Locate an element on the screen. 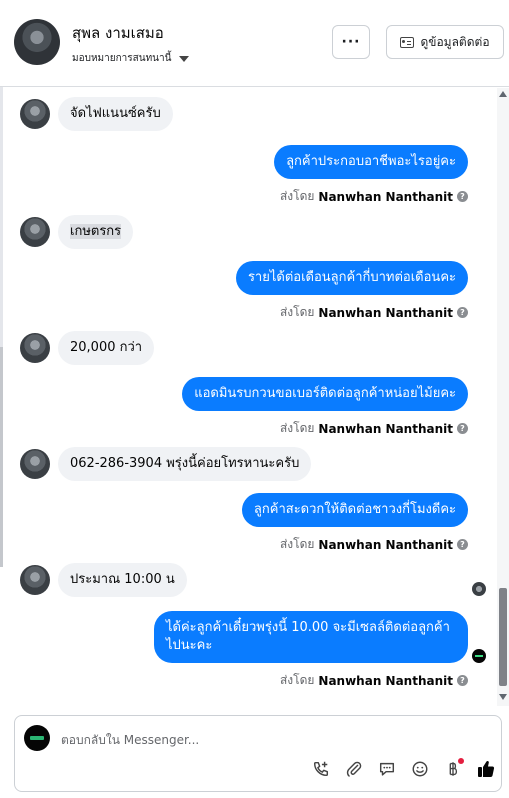 This screenshot has height=798, width=509. chat-bubble-icon is located at coordinates (387, 769).